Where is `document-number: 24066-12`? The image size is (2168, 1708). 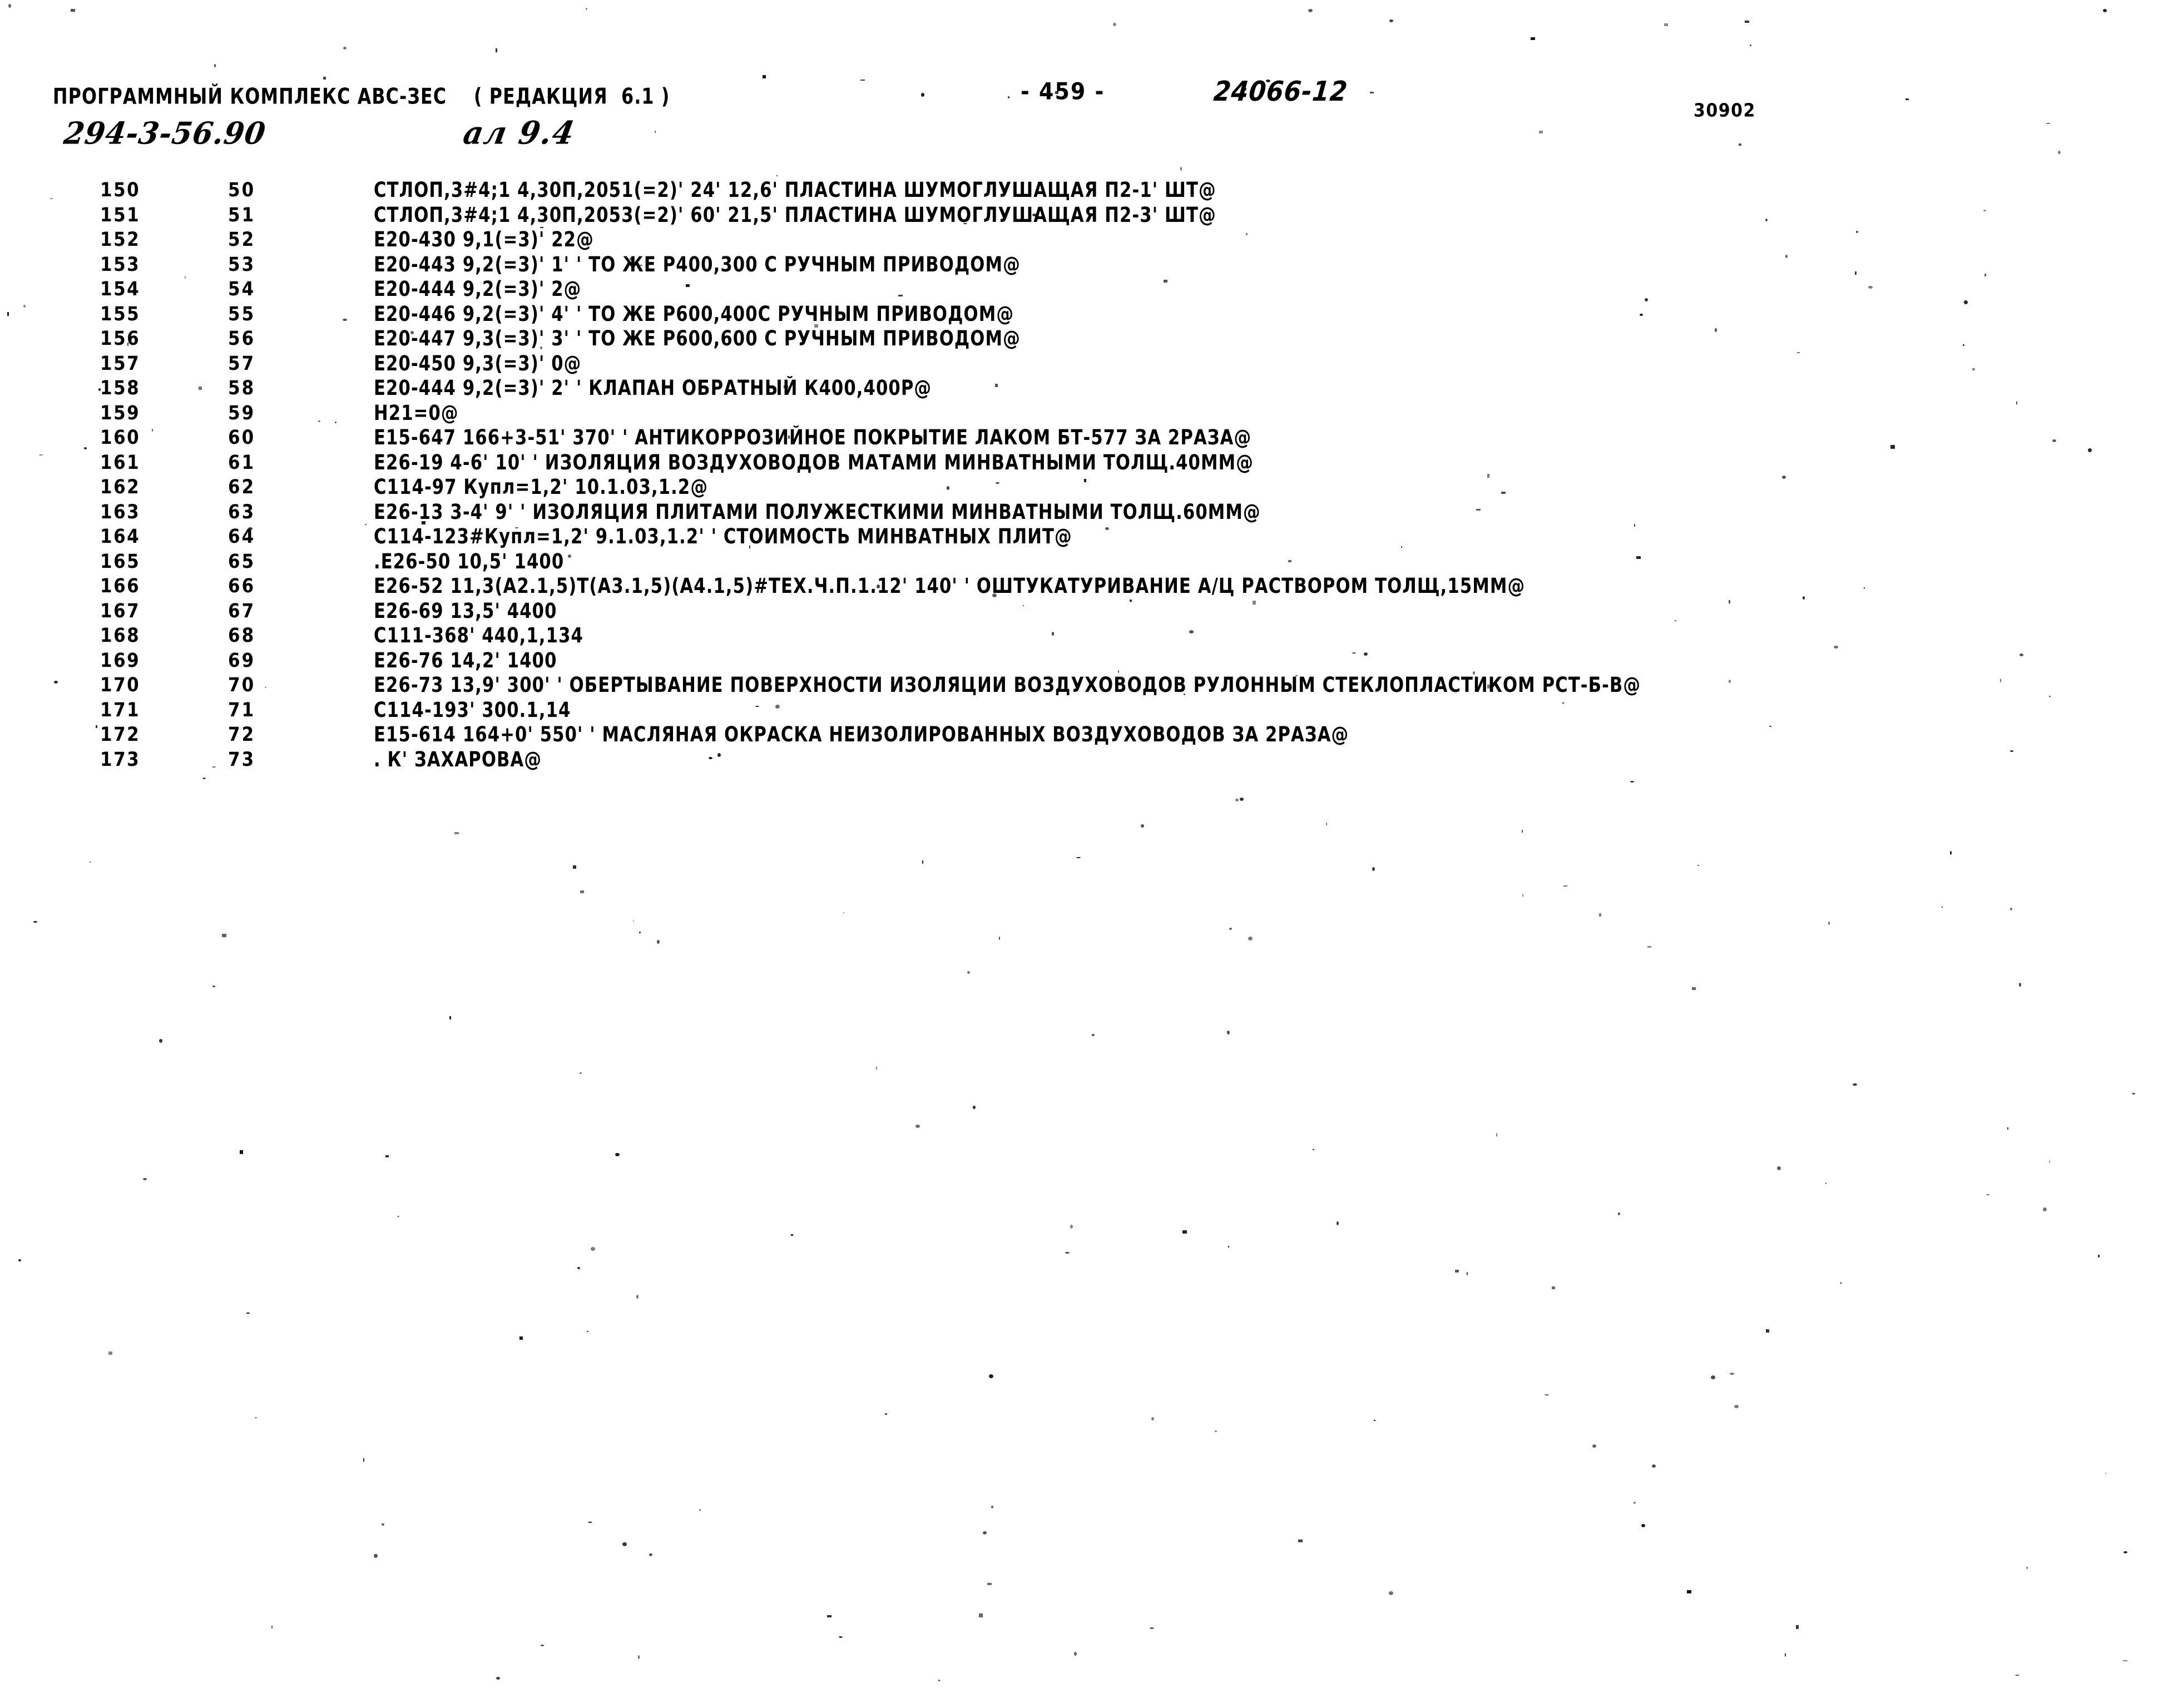
document-number: 24066-12 is located at coordinates (1281, 92).